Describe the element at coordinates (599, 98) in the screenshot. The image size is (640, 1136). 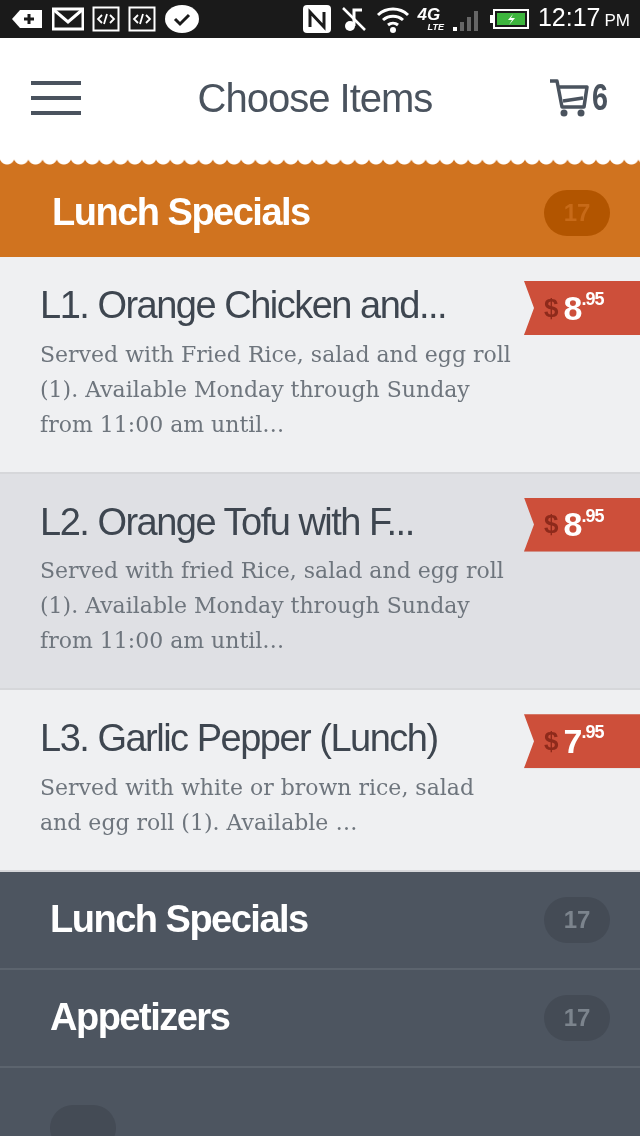
I see `cart-count: 6` at that location.